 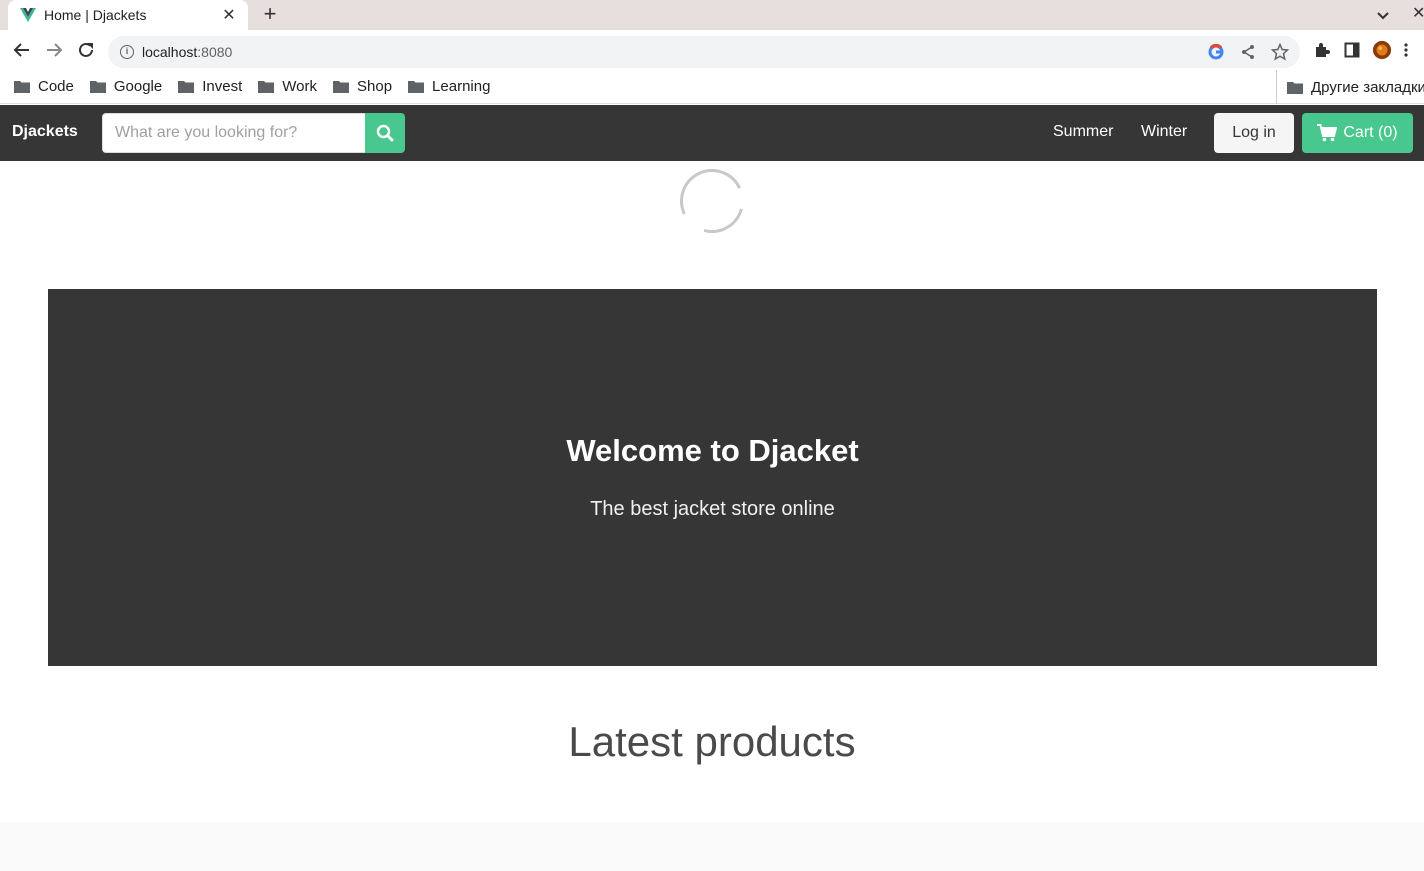 What do you see at coordinates (1350, 87) in the screenshot?
I see `other-bookmarks-folder: Другие закладки` at bounding box center [1350, 87].